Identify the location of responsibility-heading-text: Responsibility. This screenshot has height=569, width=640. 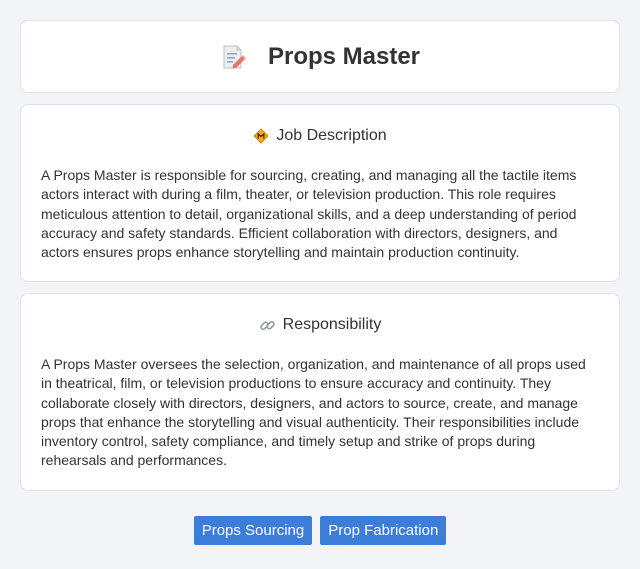
(332, 324).